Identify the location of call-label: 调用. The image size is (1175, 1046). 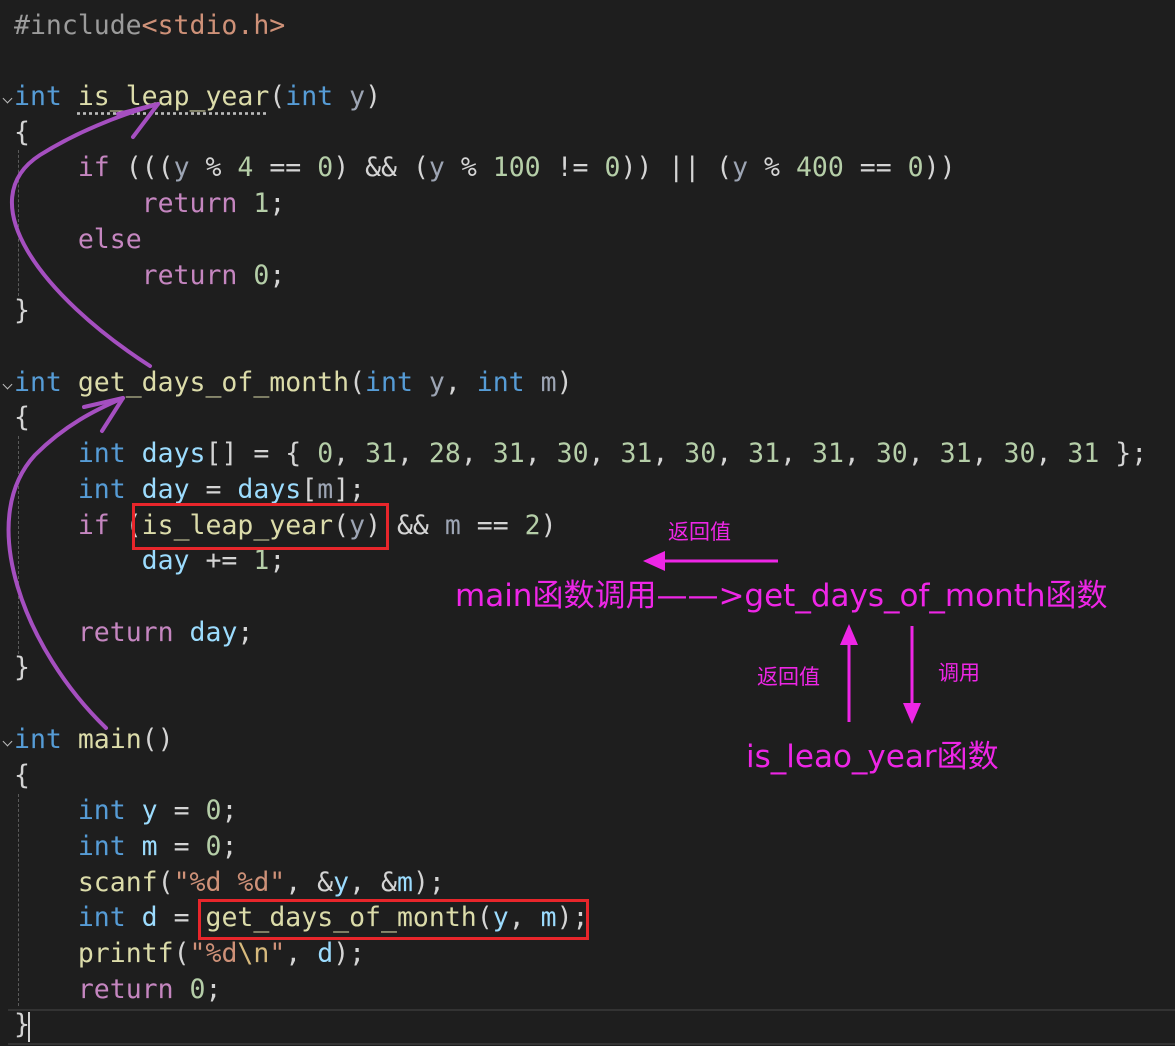
(959, 673).